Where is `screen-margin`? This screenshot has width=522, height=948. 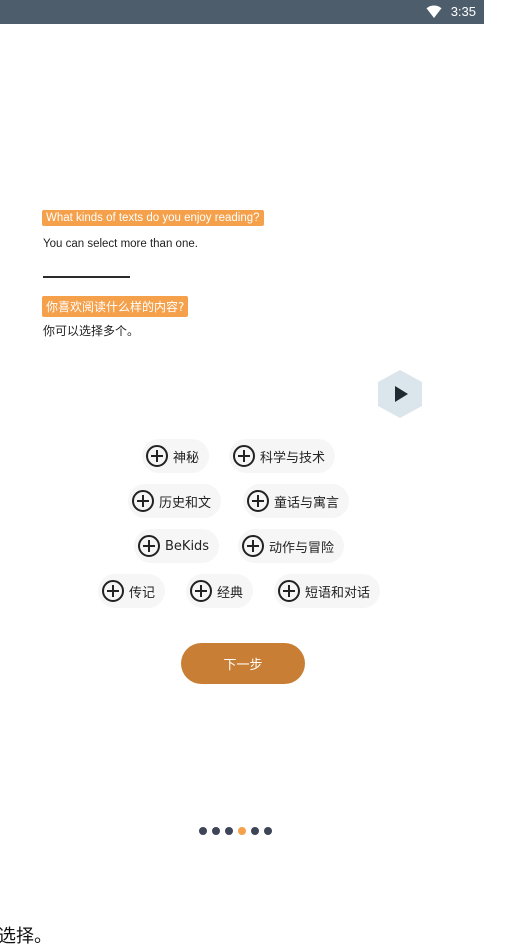 screen-margin is located at coordinates (503, 473).